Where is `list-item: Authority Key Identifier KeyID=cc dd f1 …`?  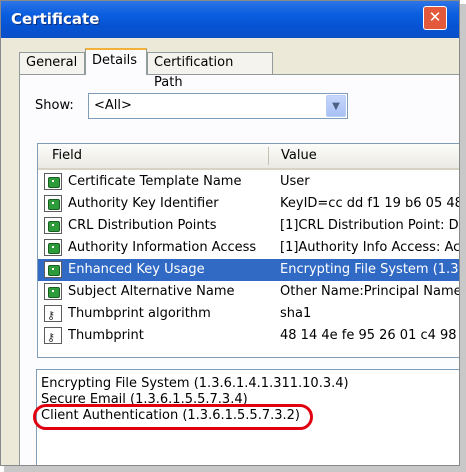
list-item: Authority Key Identifier KeyID=cc dd f1 … is located at coordinates (248, 204).